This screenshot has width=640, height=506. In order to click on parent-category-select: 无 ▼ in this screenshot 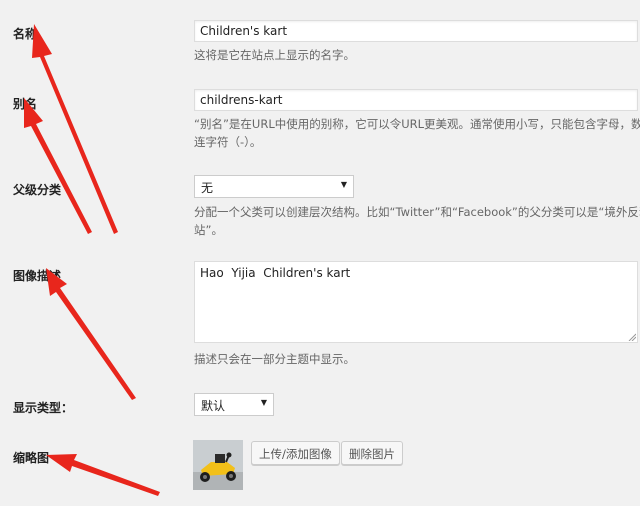, I will do `click(274, 186)`.